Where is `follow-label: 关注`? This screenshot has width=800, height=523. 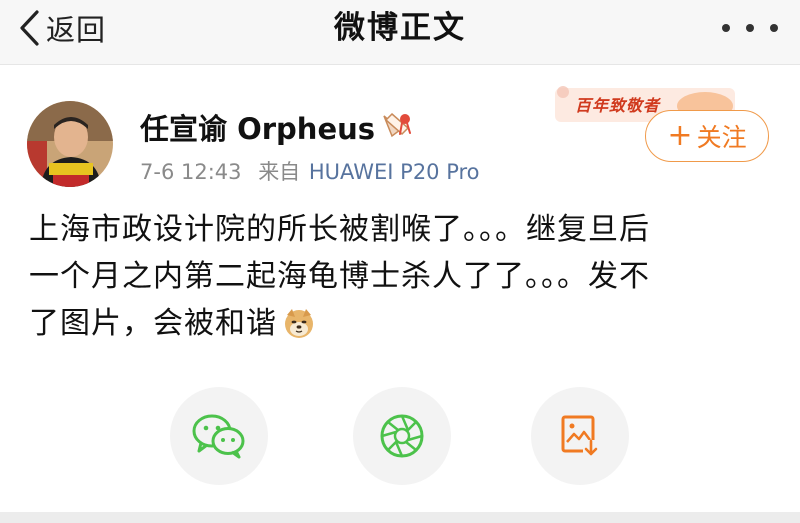
follow-label: 关注 is located at coordinates (721, 137).